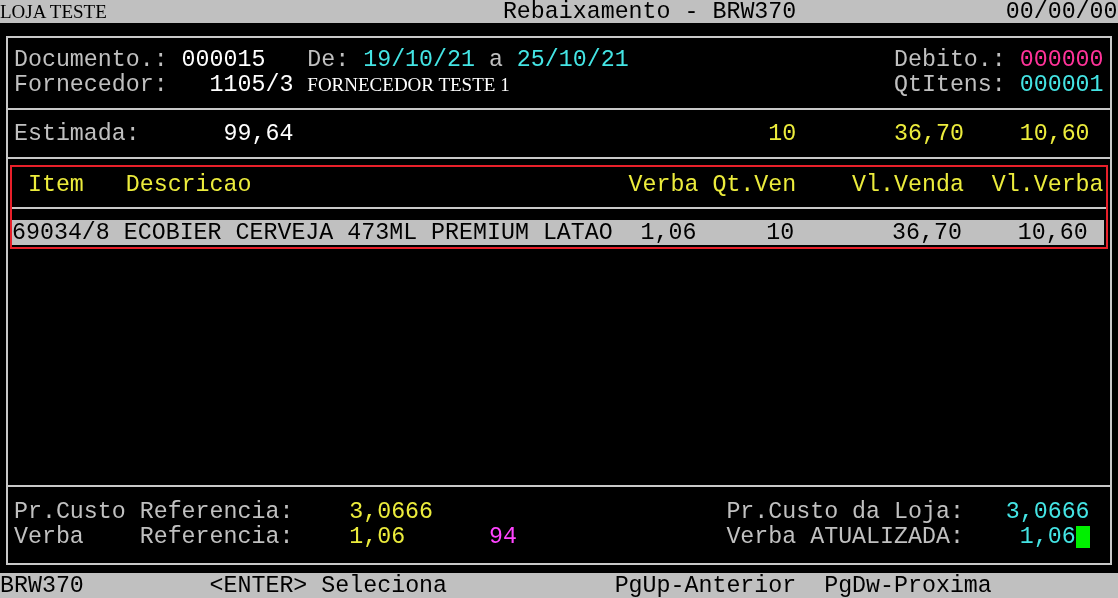  Describe the element at coordinates (572, 59) in the screenshot. I see `date-text: 25/10/21` at that location.